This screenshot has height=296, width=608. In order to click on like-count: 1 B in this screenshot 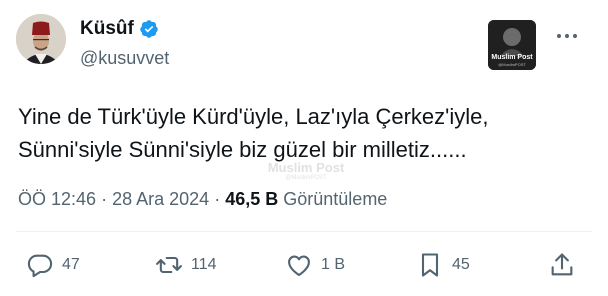, I will do `click(333, 264)`.